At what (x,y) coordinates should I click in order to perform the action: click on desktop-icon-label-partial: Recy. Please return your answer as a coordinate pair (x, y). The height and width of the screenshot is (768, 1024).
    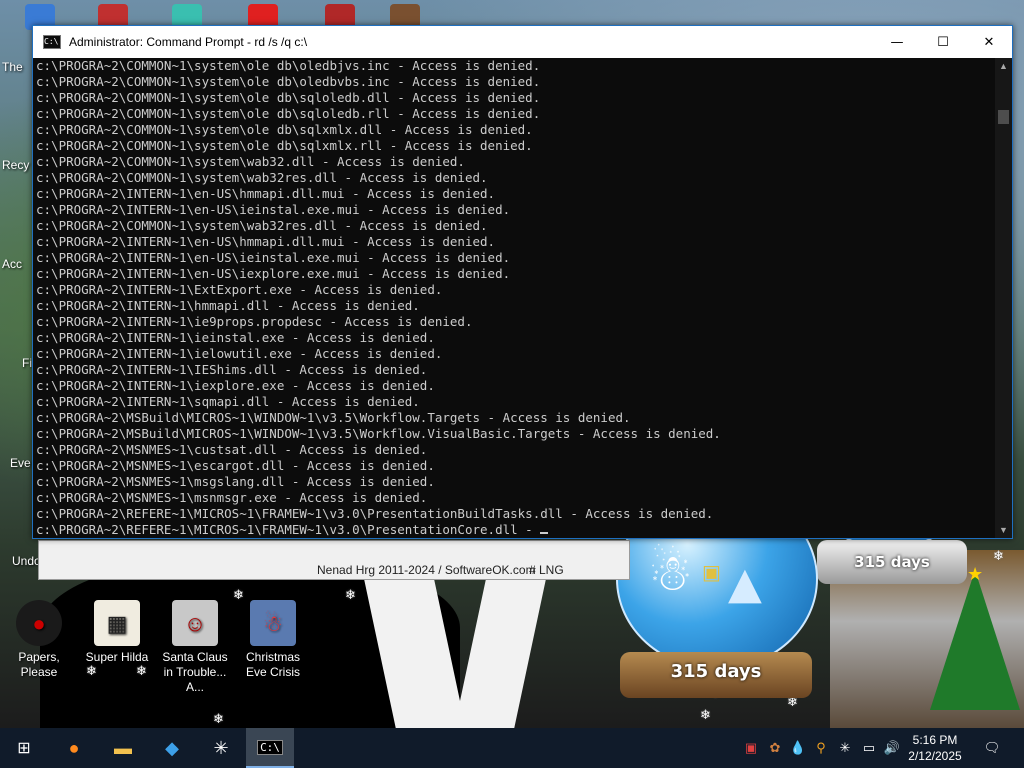
    Looking at the image, I should click on (15, 165).